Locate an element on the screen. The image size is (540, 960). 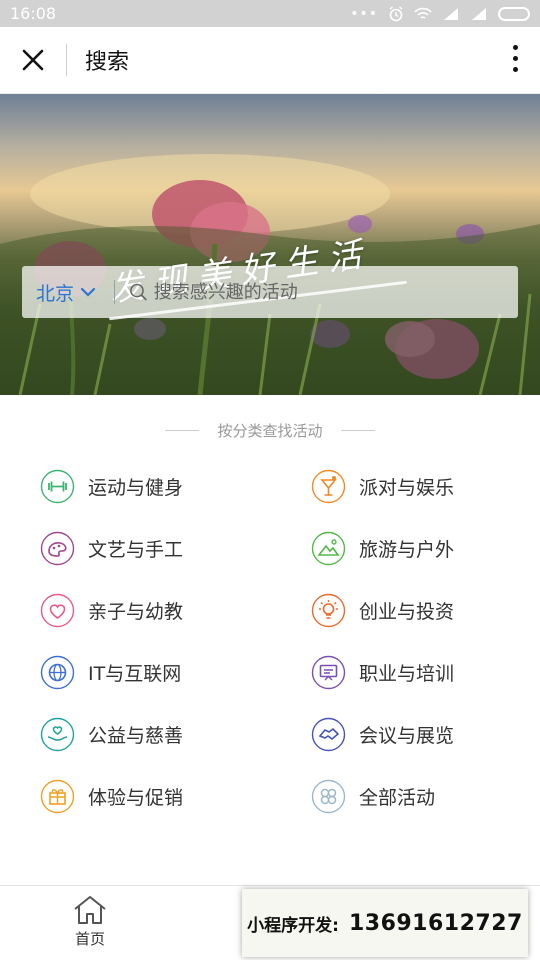
signal-icon is located at coordinates (451, 13).